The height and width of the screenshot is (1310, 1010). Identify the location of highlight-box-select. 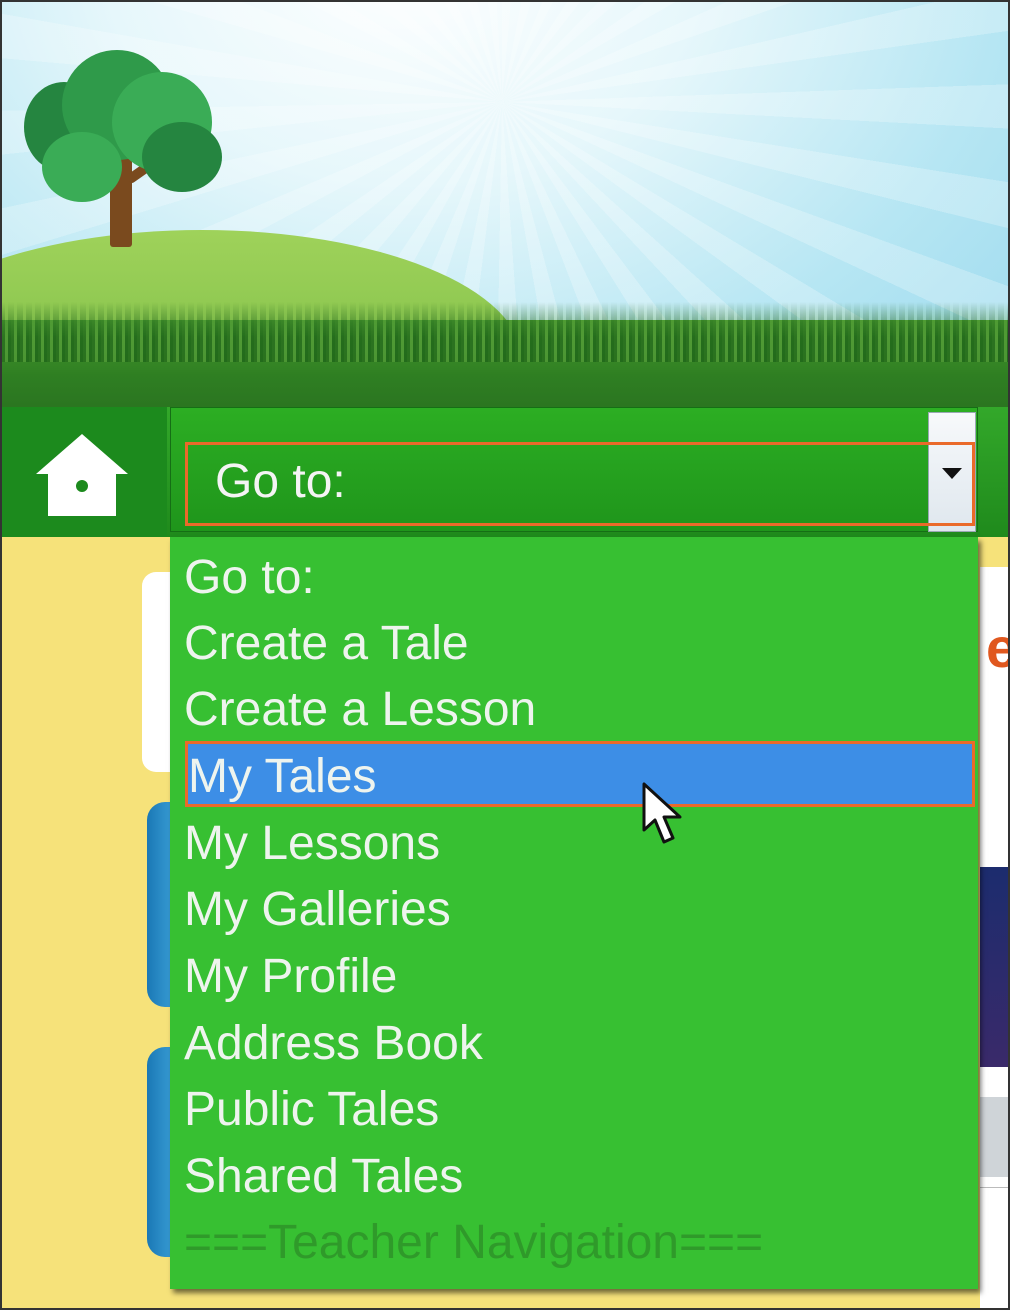
(580, 484).